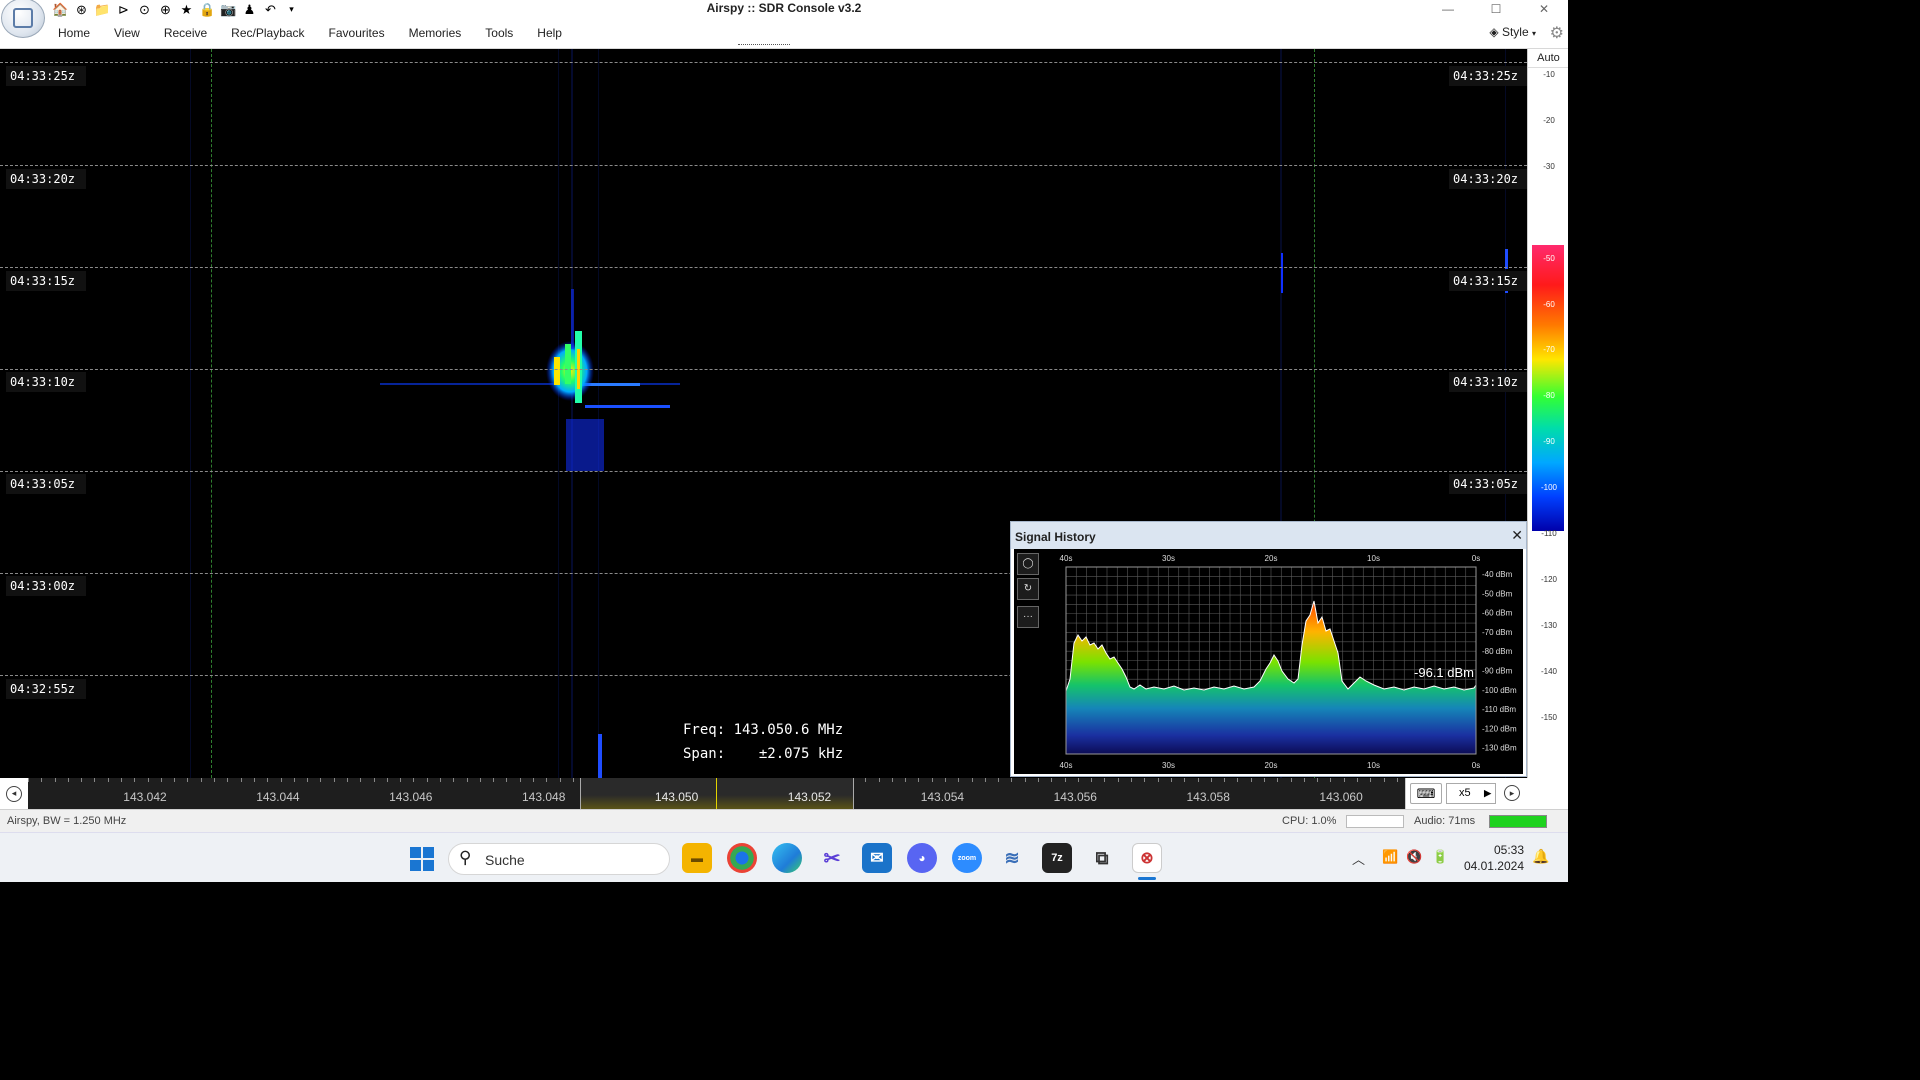 This screenshot has height=1080, width=1920. I want to click on current-signal-value: -96.1 dBm, so click(1444, 672).